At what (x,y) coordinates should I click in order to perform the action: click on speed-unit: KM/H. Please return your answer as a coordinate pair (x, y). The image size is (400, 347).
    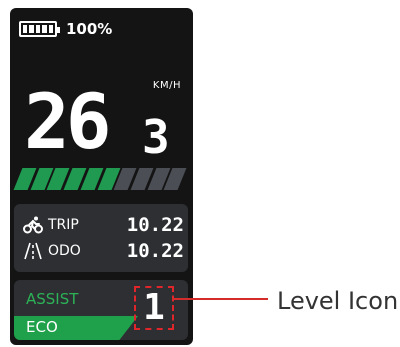
    Looking at the image, I should click on (166, 85).